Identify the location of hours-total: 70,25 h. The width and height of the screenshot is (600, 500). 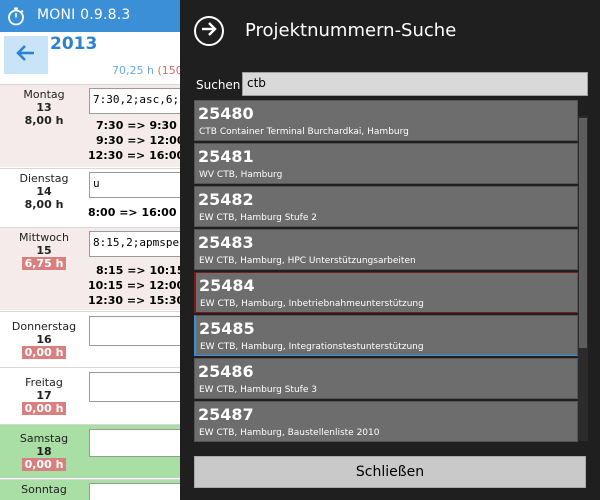
(133, 70).